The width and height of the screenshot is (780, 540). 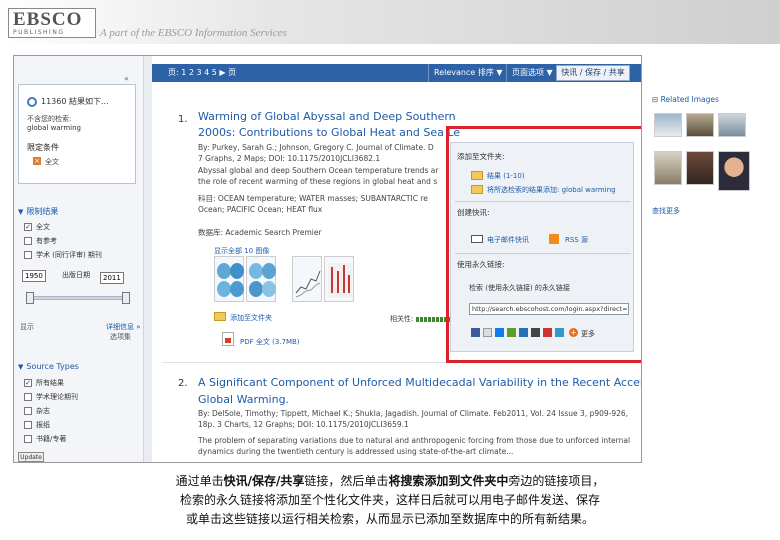 What do you see at coordinates (43, 227) in the screenshot?
I see `check-label: 全文` at bounding box center [43, 227].